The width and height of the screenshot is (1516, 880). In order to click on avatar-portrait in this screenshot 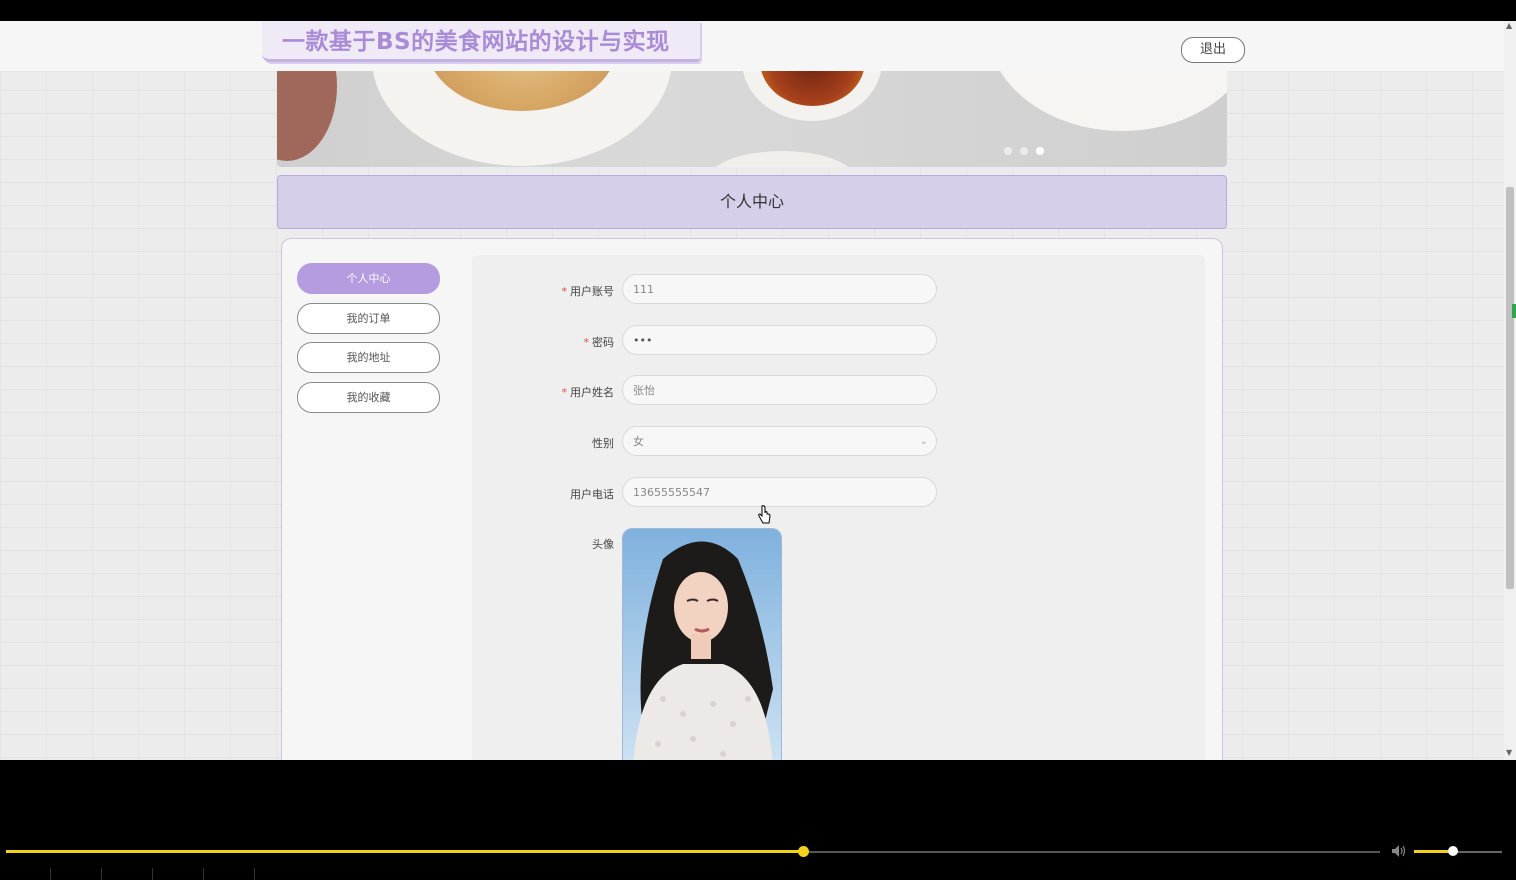, I will do `click(702, 644)`.